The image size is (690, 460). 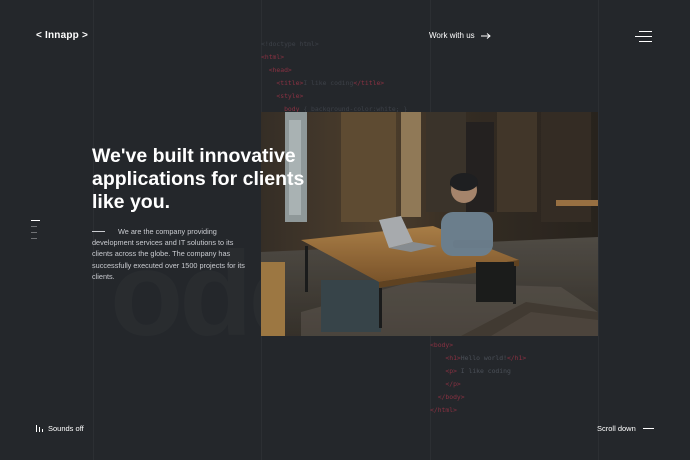 What do you see at coordinates (485, 35) in the screenshot?
I see `arrow-right-icon` at bounding box center [485, 35].